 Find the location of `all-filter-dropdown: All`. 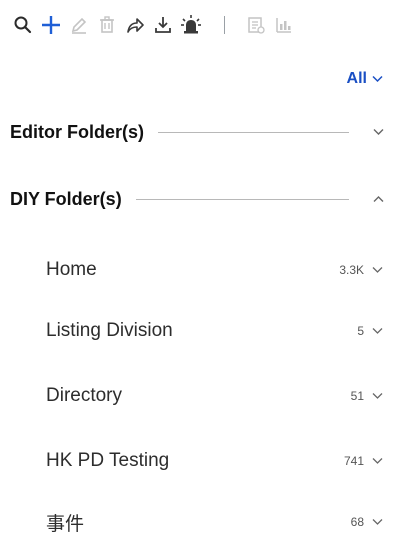

all-filter-dropdown: All is located at coordinates (365, 79).